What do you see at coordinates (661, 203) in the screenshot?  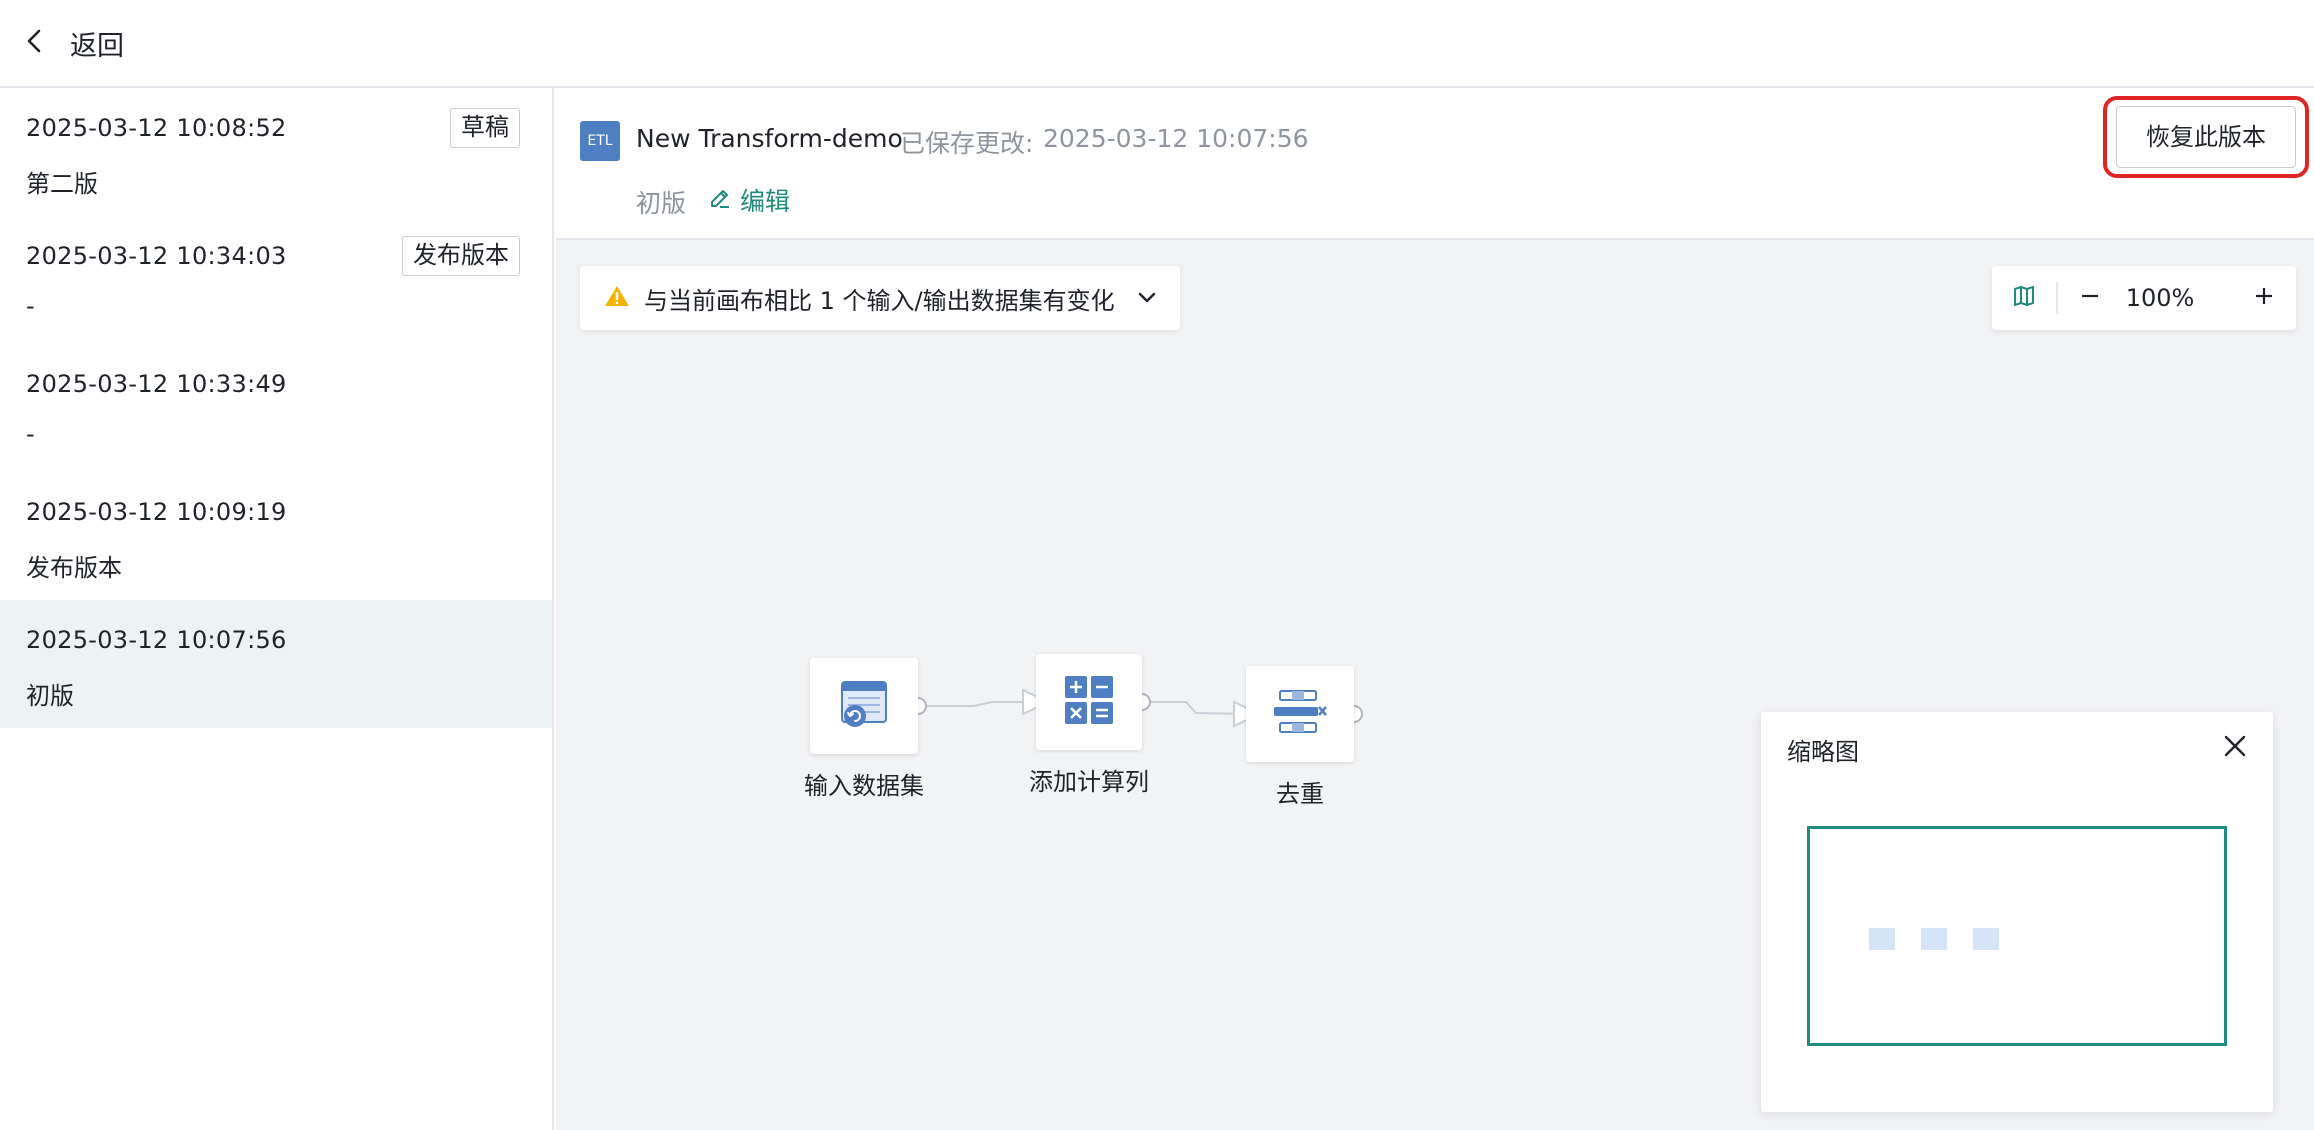 I see `current-version-name: 初版` at bounding box center [661, 203].